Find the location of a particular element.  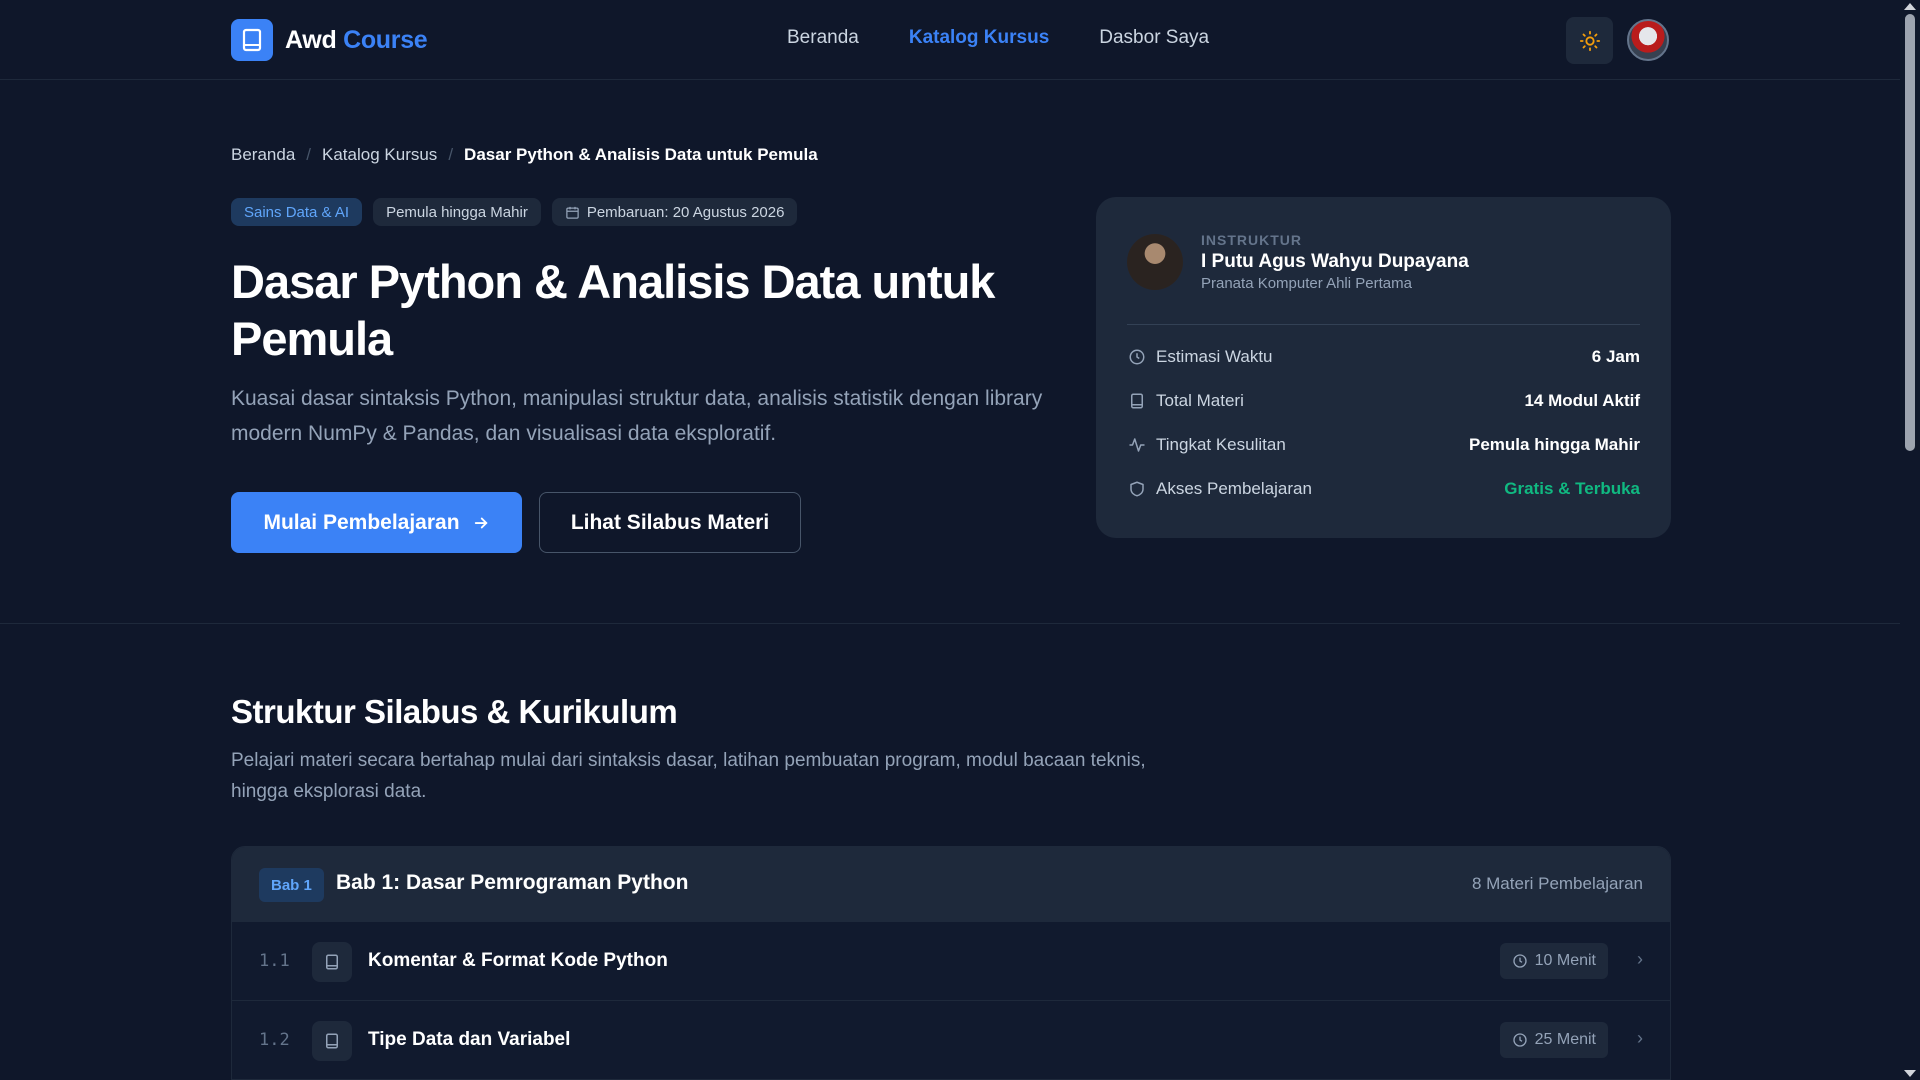

instructor-photo is located at coordinates (1155, 262).